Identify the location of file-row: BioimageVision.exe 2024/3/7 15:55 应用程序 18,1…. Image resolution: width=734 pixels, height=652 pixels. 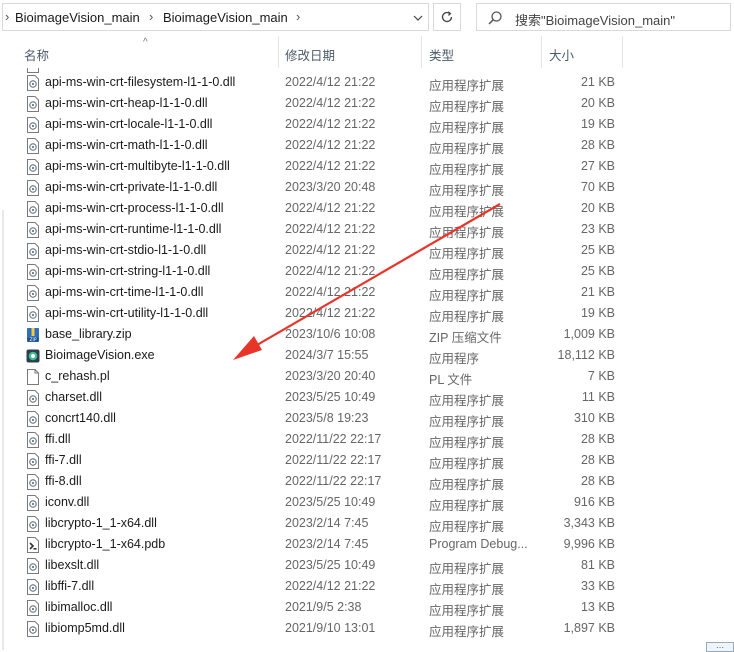
(367, 355).